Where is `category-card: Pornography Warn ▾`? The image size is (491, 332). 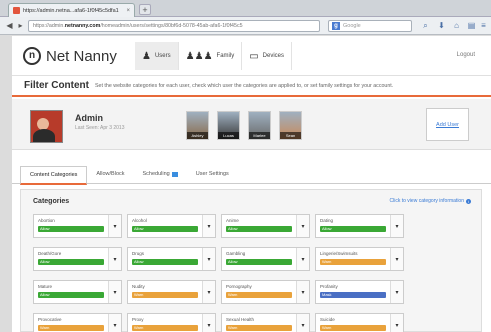 category-card: Pornography Warn ▾ is located at coordinates (265, 292).